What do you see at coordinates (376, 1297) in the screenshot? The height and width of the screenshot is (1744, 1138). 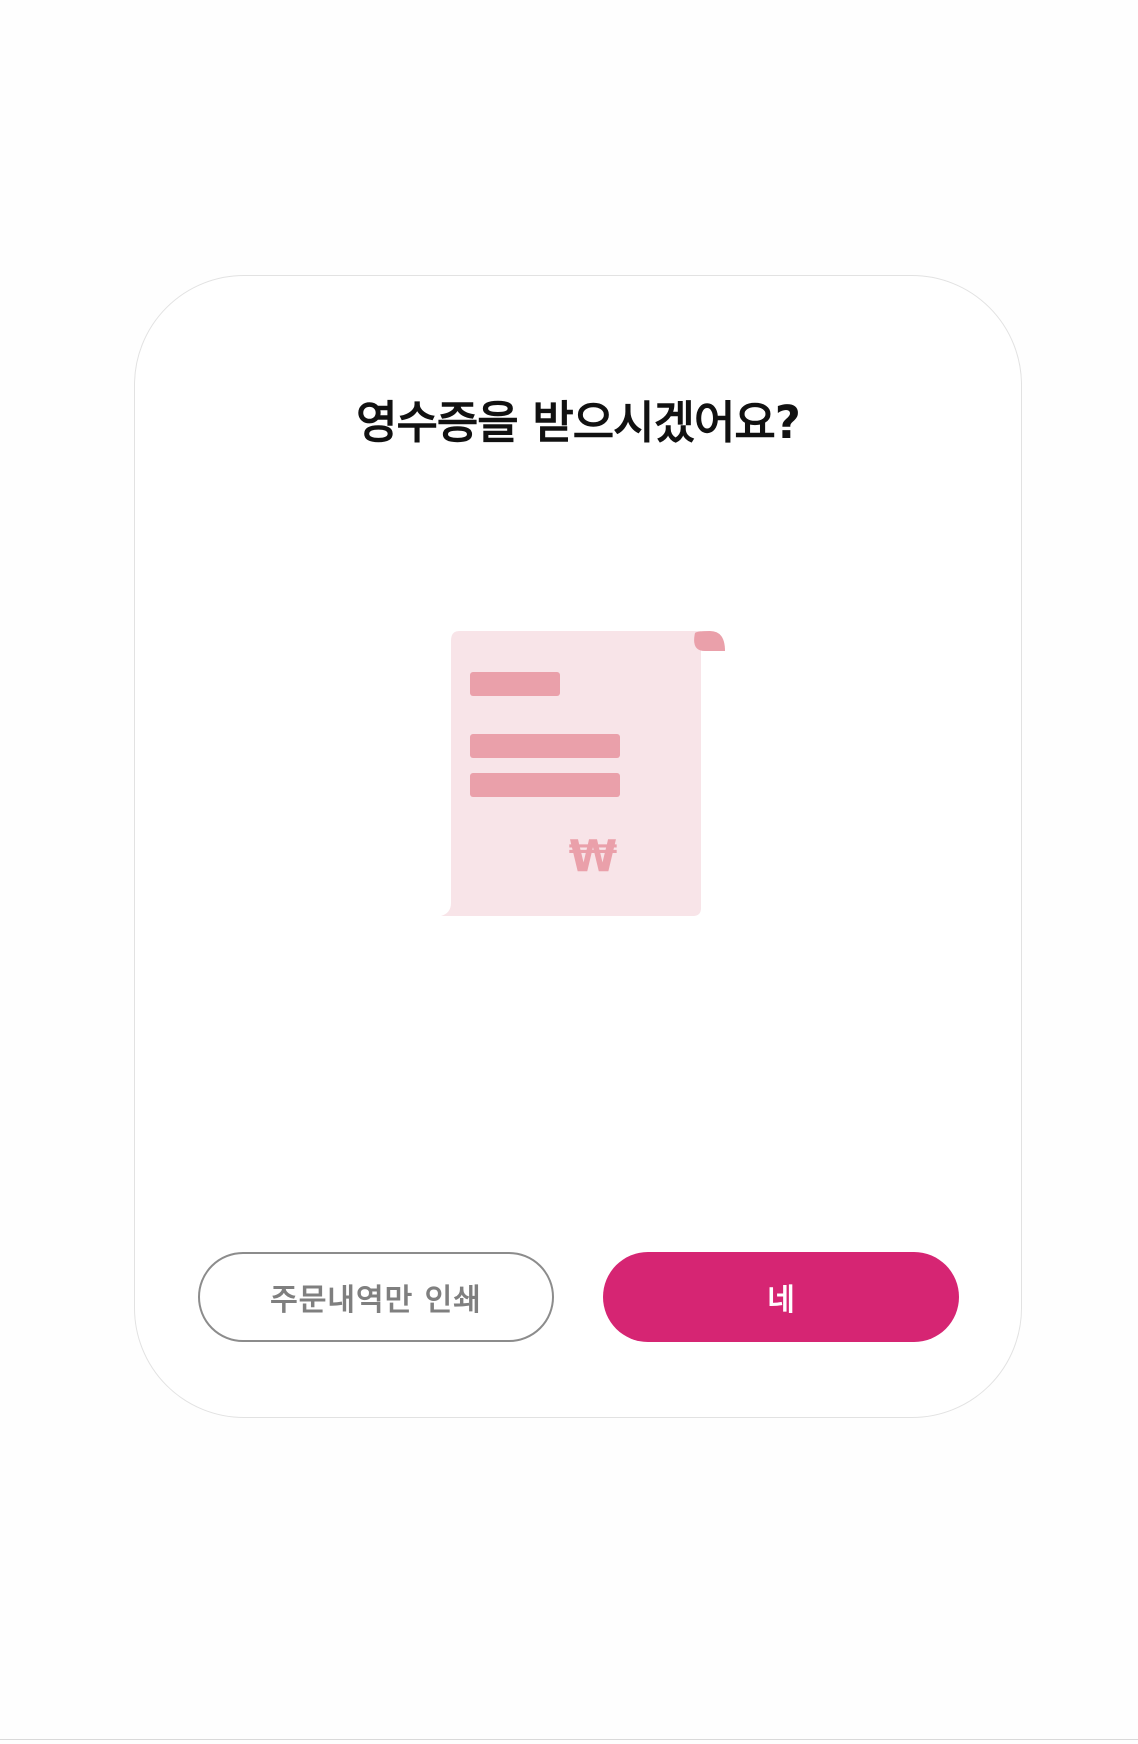 I see `print-order-only-button: 주문내역만 인쇄` at bounding box center [376, 1297].